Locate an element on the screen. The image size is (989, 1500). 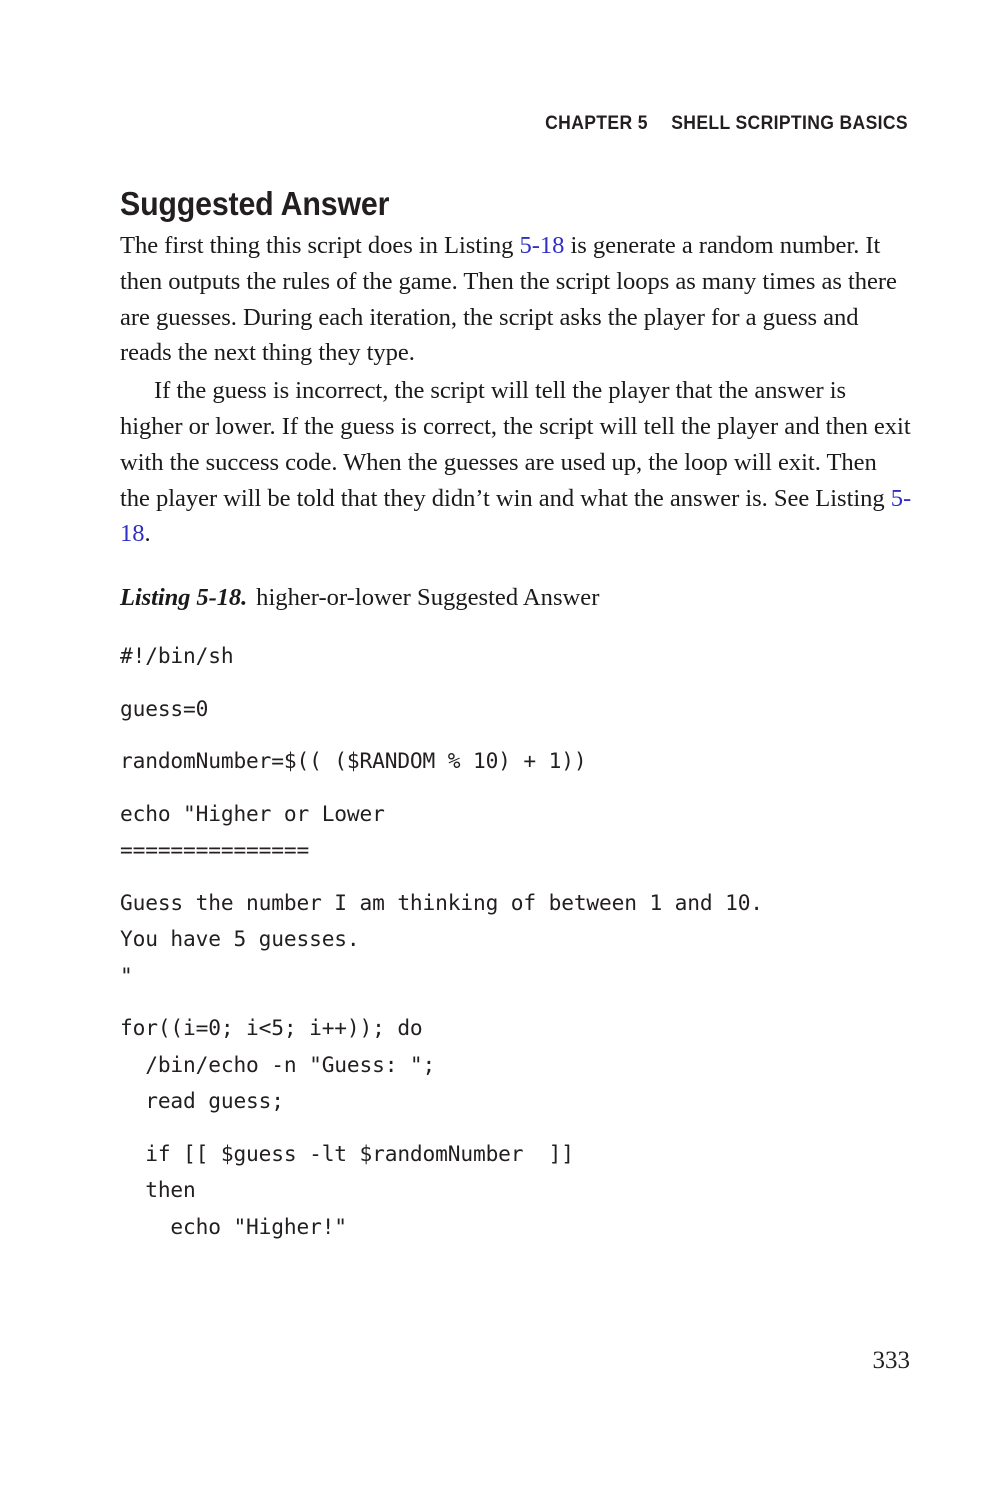
code-line: read guess; is located at coordinates (202, 1100).